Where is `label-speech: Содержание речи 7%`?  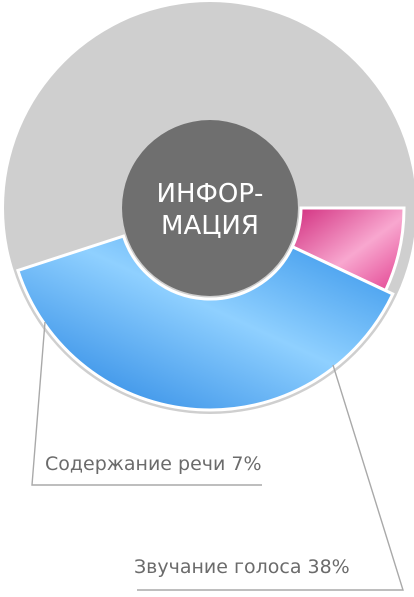
label-speech: Содержание речи 7% is located at coordinates (153, 464).